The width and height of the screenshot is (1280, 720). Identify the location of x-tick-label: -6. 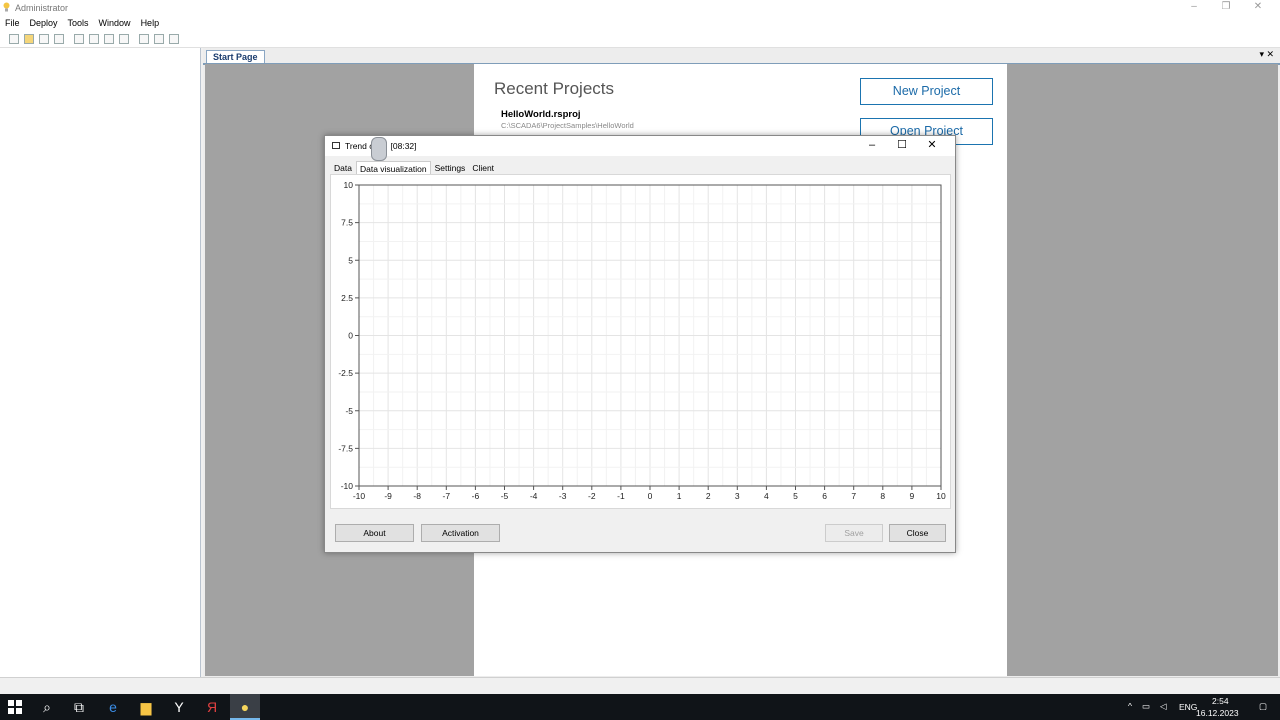
(476, 496).